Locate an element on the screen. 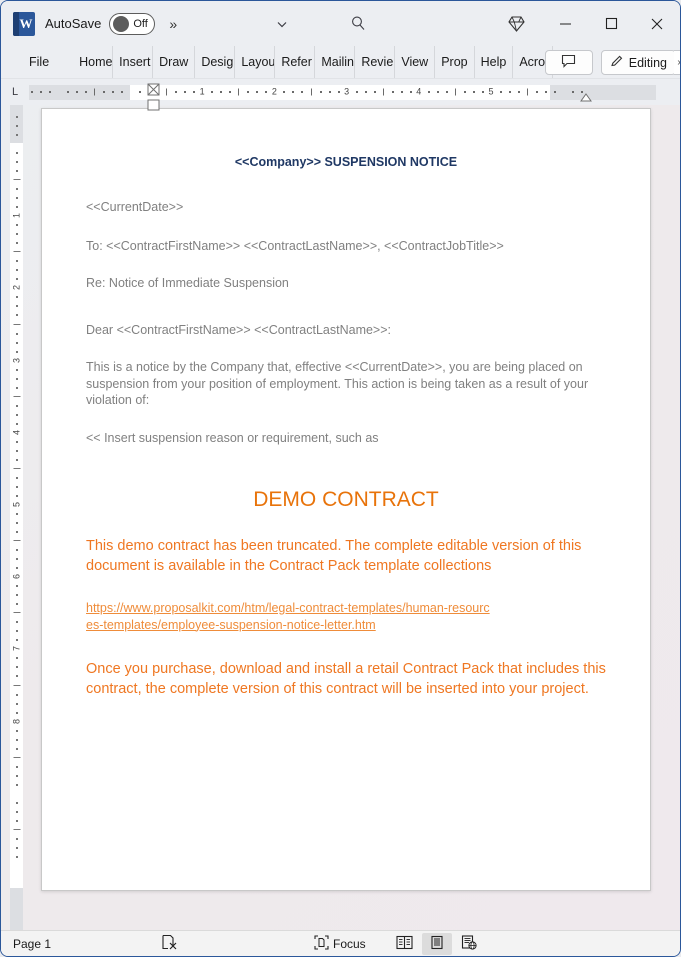  autosave-label: AutoSave is located at coordinates (73, 23).